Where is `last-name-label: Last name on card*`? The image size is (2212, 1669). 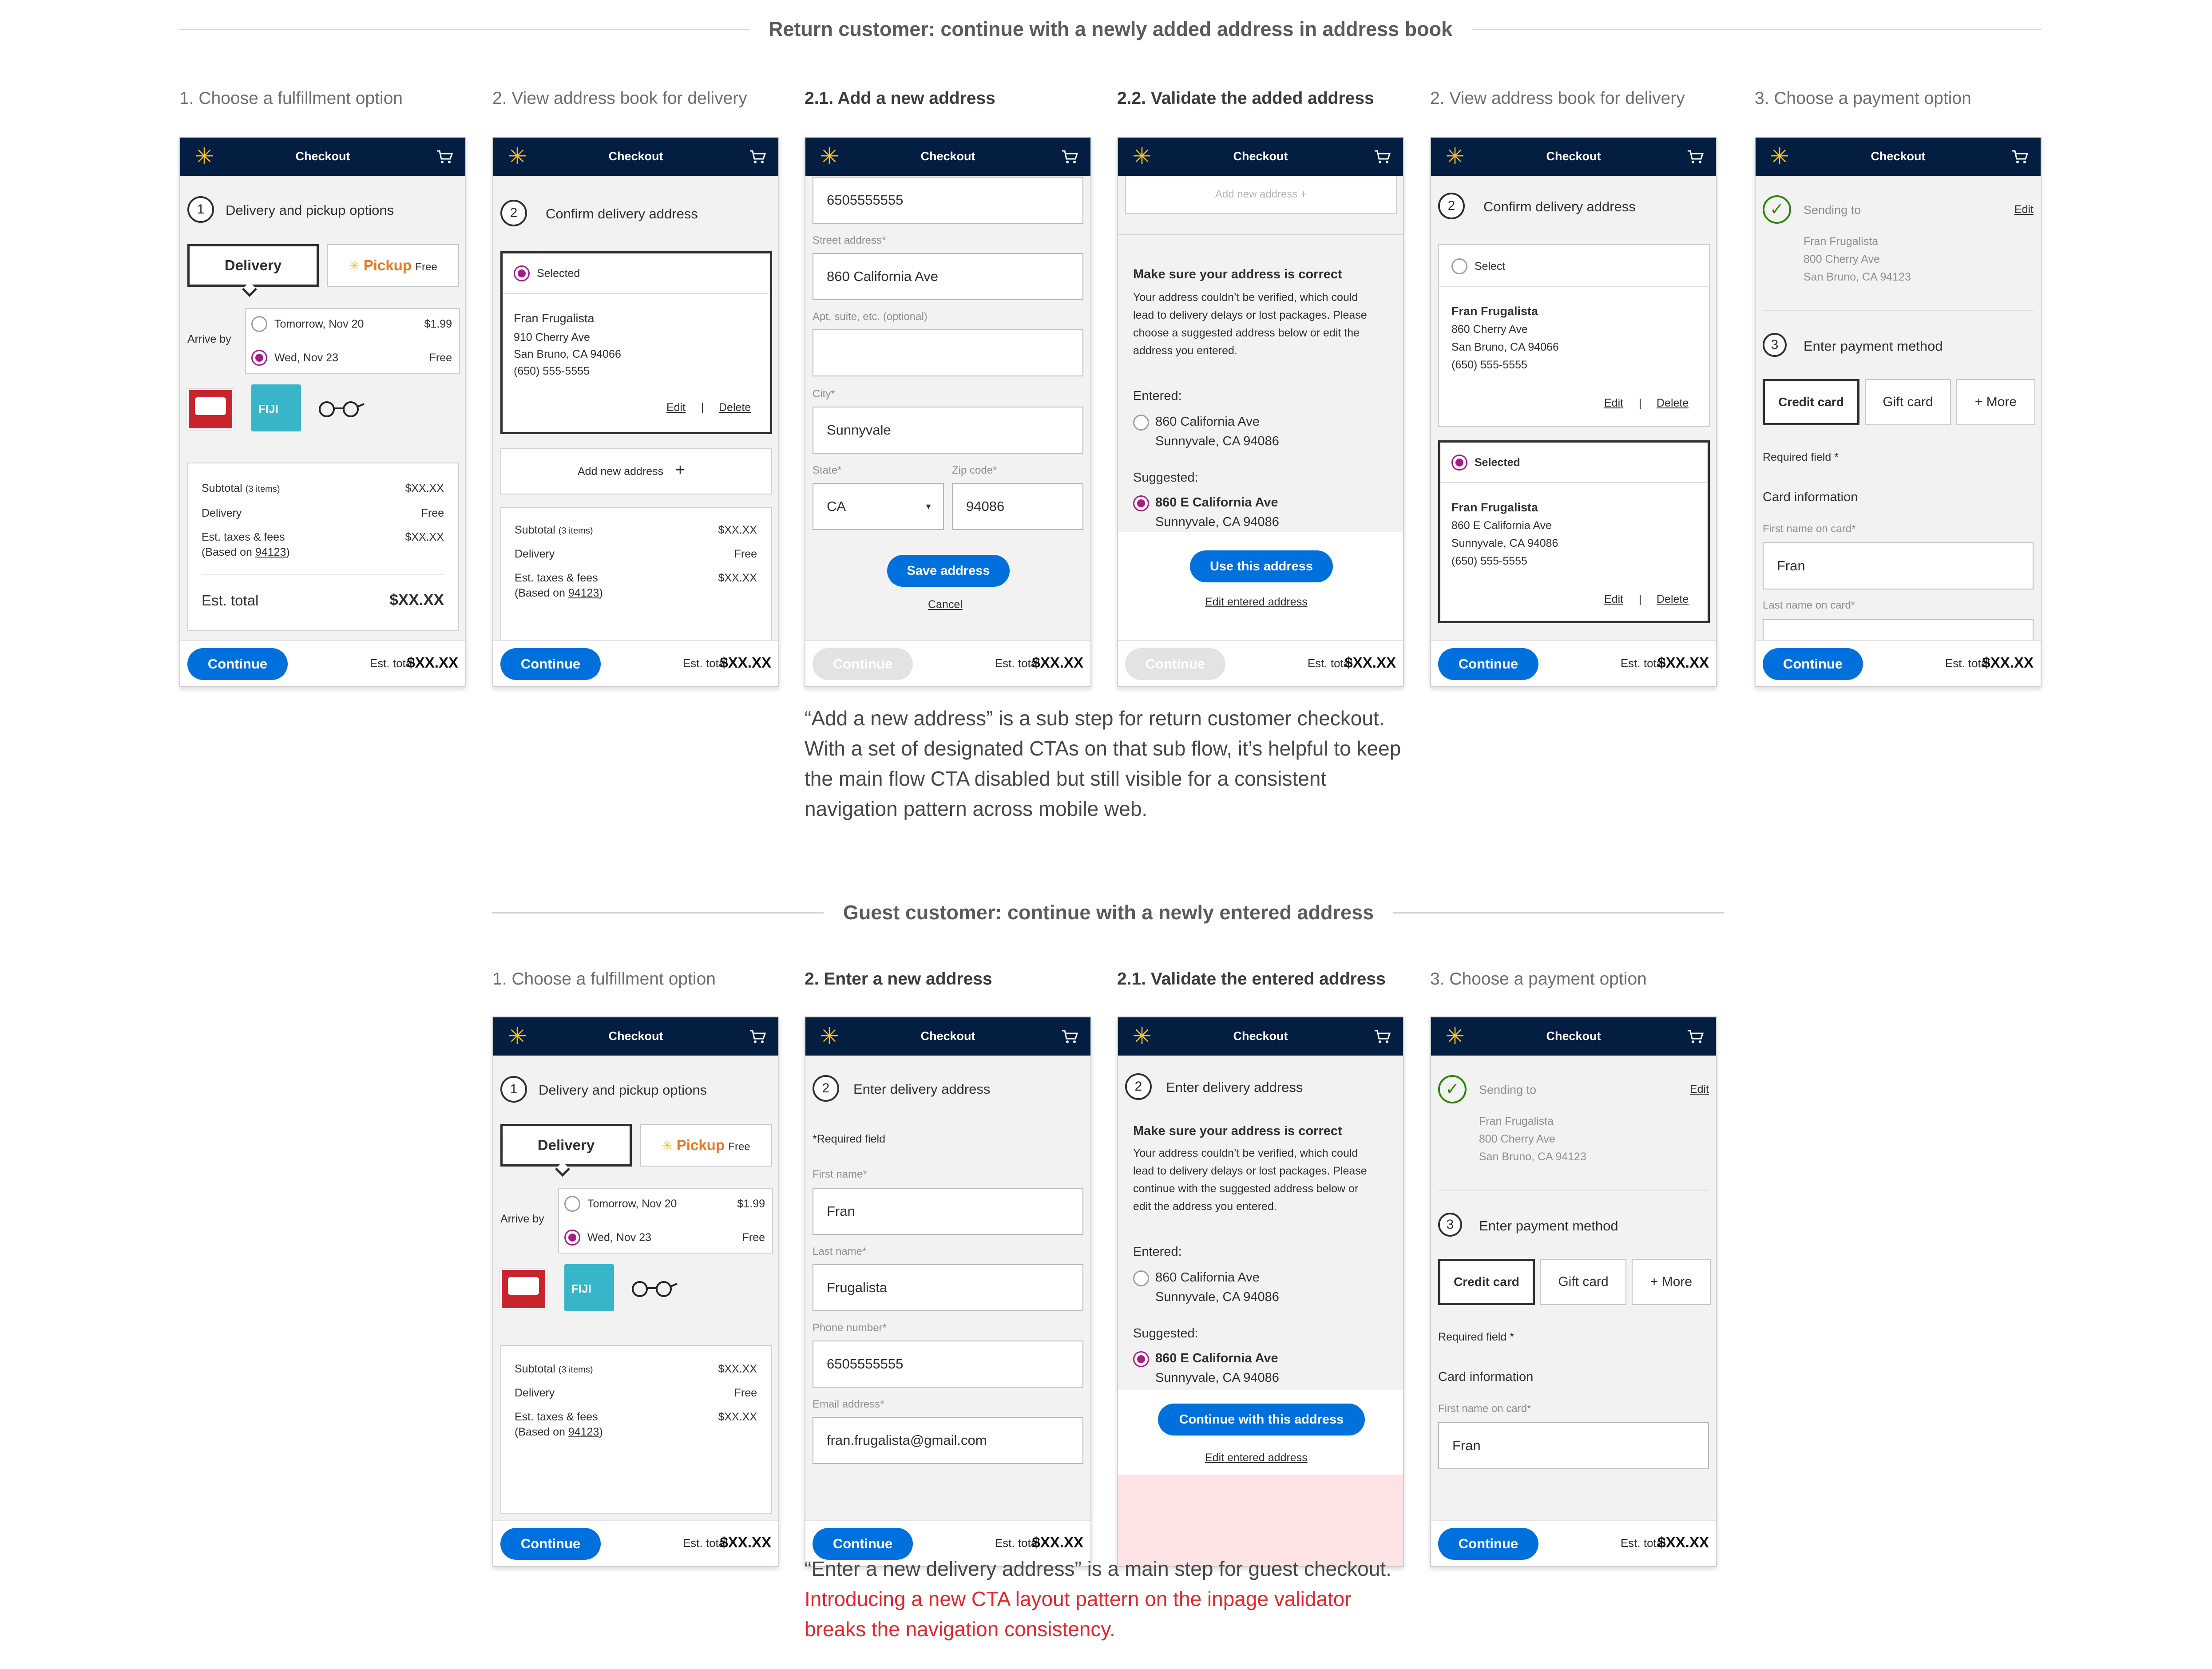
last-name-label: Last name on card* is located at coordinates (1809, 605).